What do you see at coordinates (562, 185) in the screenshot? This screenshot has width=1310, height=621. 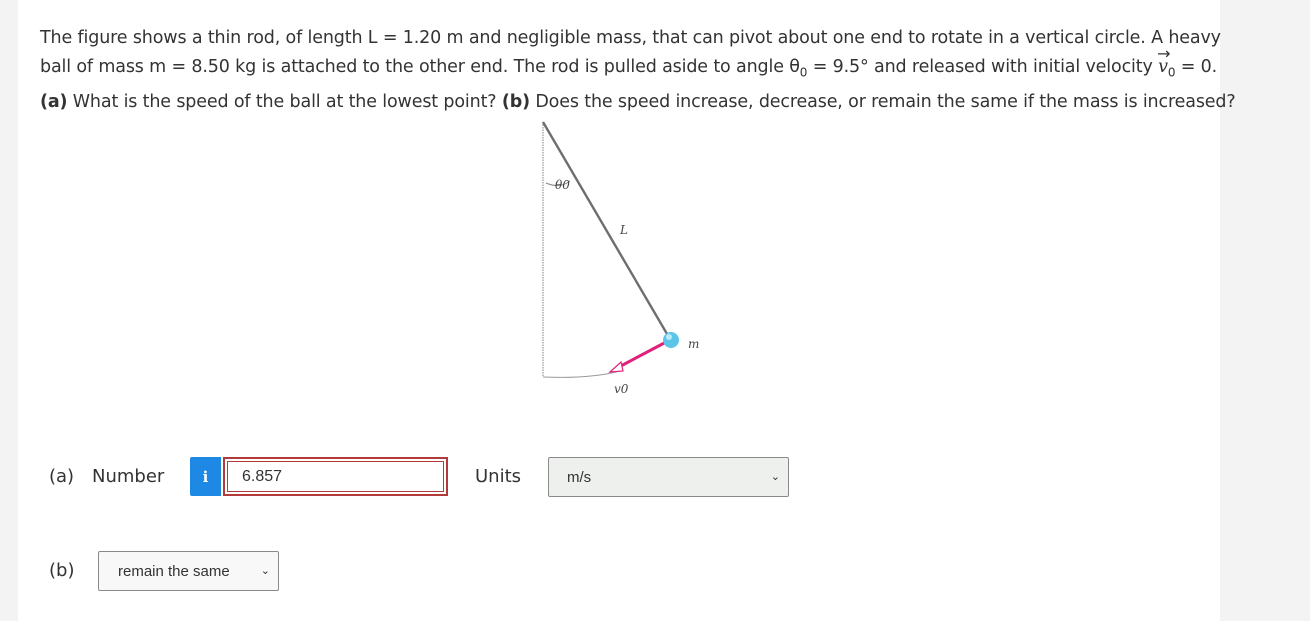 I see `theta-label: θ0` at bounding box center [562, 185].